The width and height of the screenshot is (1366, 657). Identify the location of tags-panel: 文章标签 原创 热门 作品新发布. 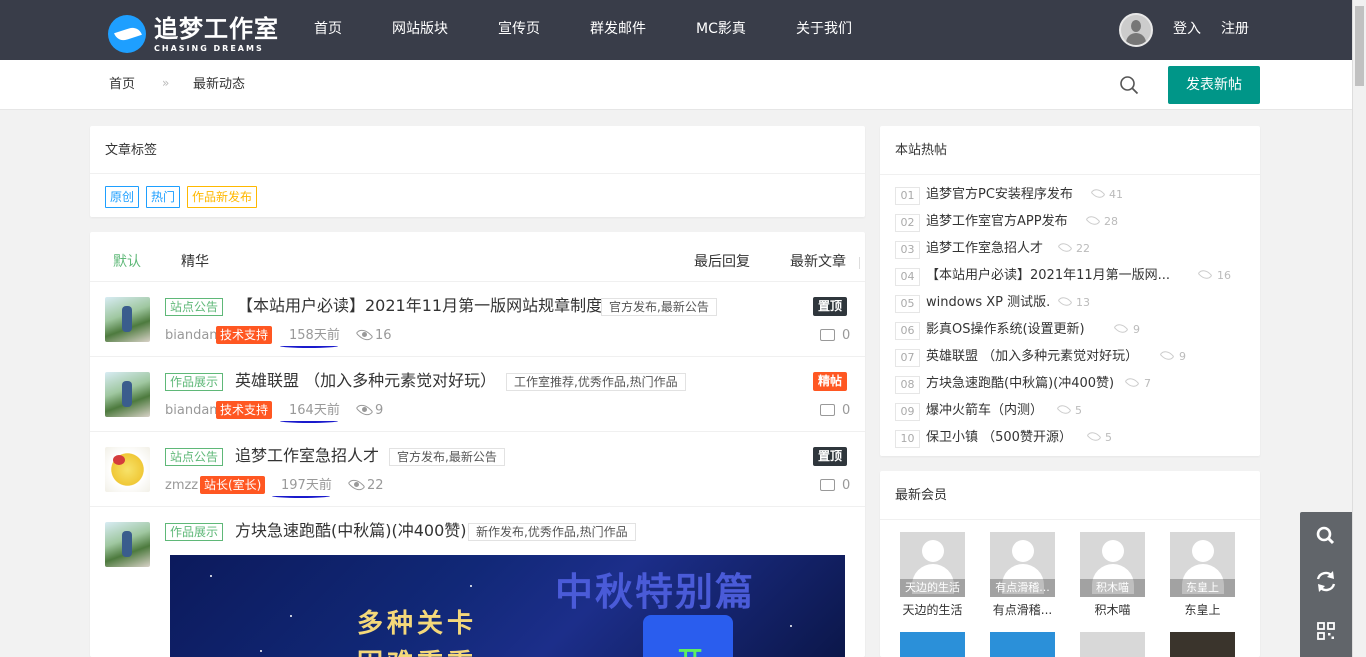
(477, 171).